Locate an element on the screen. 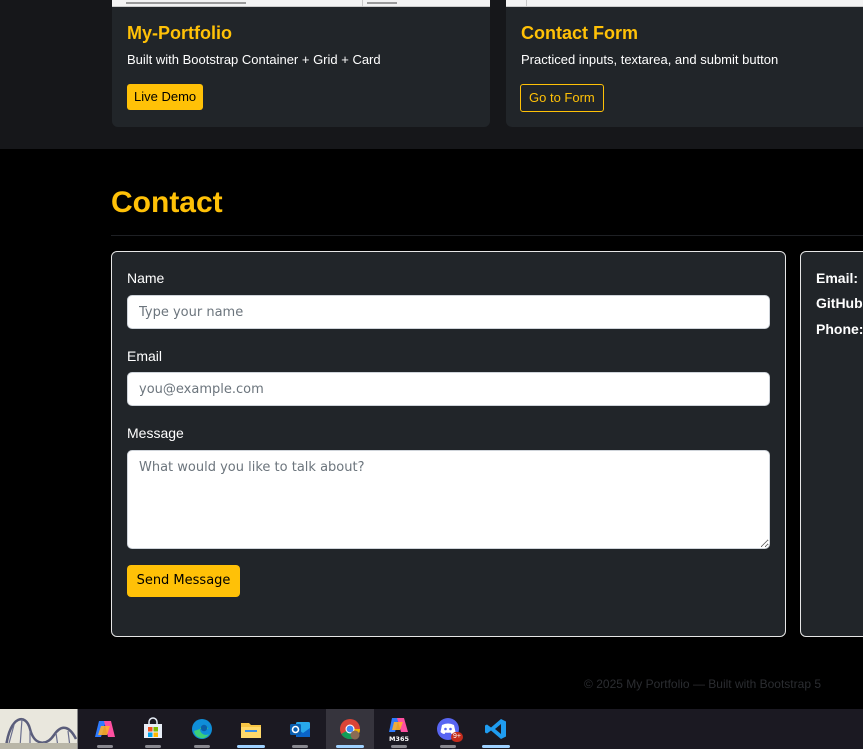  info-email-label: Email: is located at coordinates (837, 278).